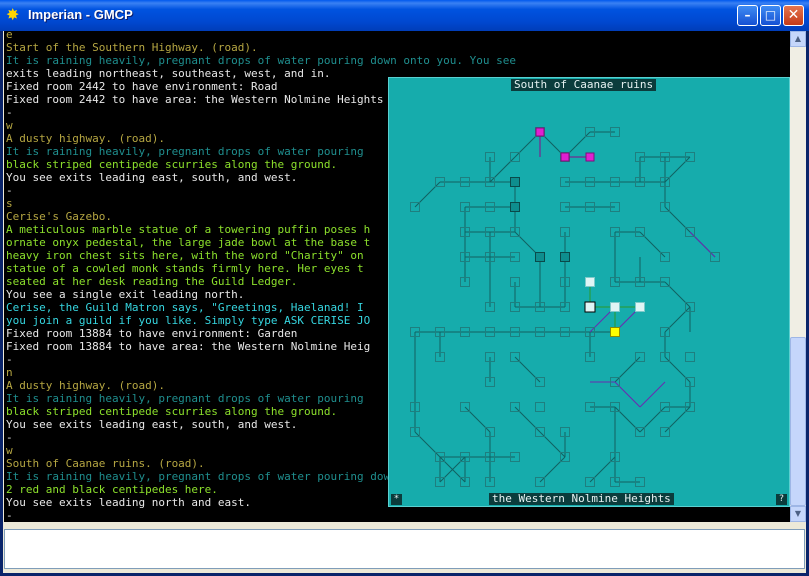 This screenshot has width=809, height=576. Describe the element at coordinates (112, 489) in the screenshot. I see `console-line: 2 red and black centipedes here.` at that location.